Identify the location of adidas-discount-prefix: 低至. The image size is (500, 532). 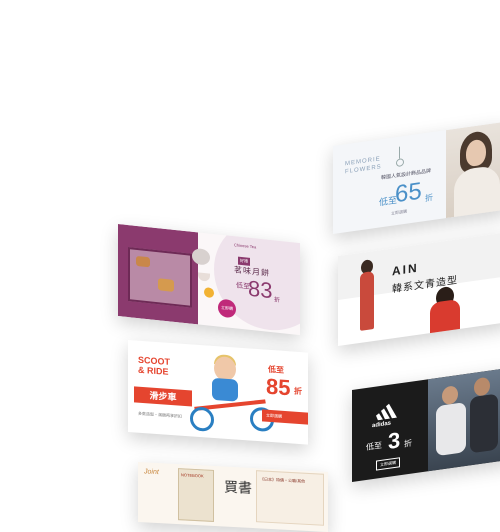
(374, 446).